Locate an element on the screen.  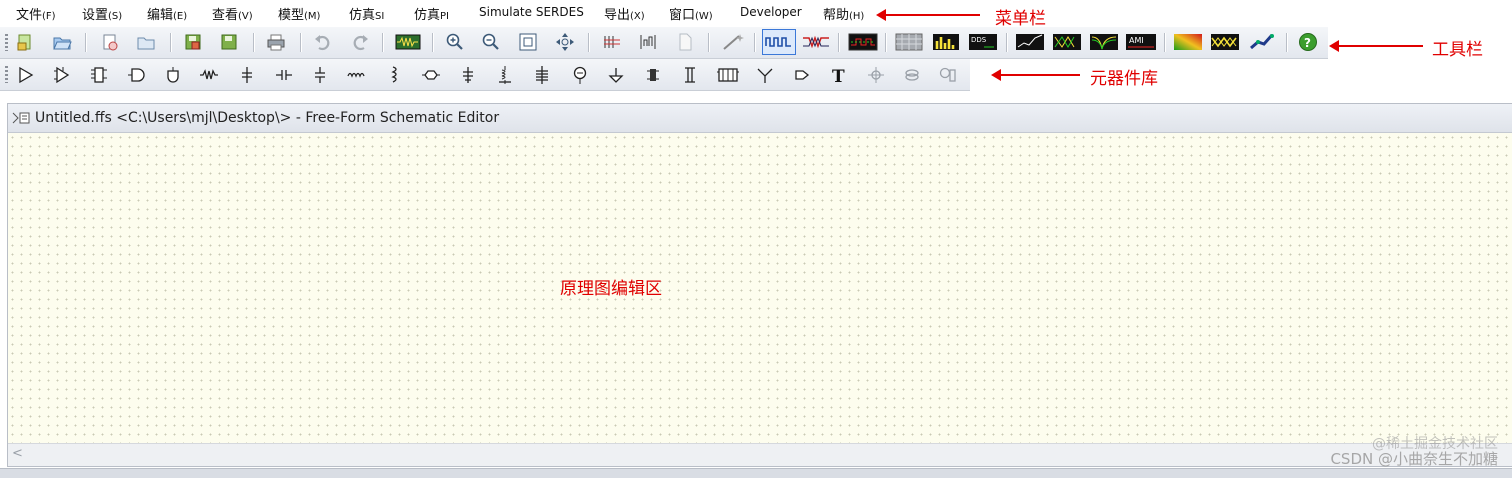
tlines-icon is located at coordinates (505, 75).